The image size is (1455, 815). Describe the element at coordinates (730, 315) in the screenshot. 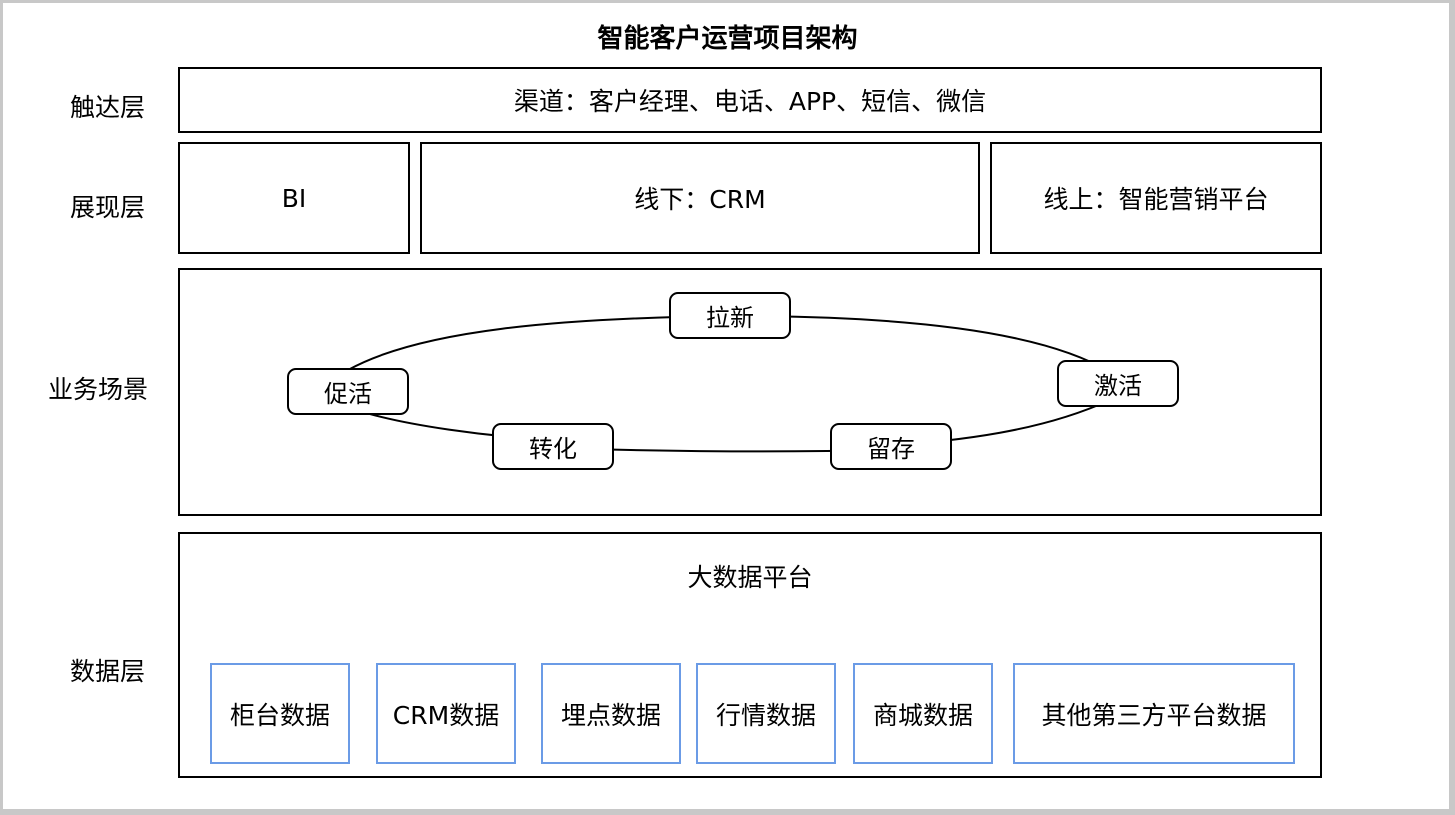

I see `node-acquisition: 拉新` at that location.